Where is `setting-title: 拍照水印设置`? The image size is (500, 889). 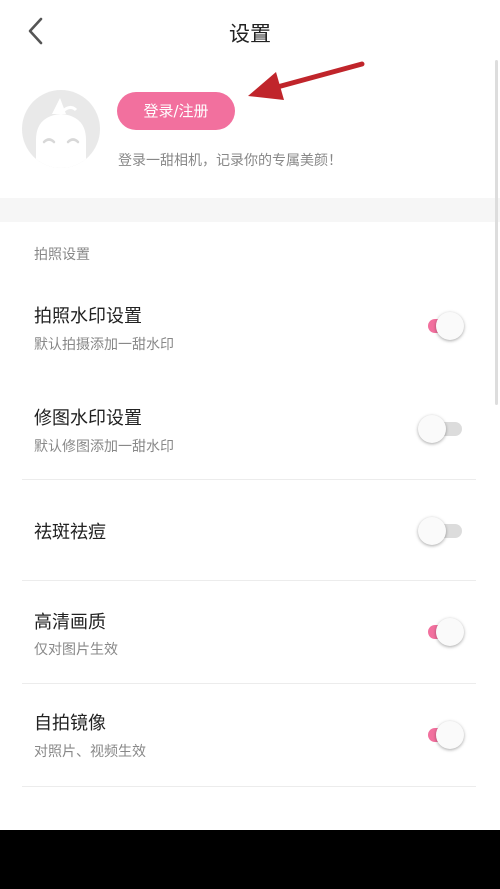 setting-title: 拍照水印设置 is located at coordinates (88, 316).